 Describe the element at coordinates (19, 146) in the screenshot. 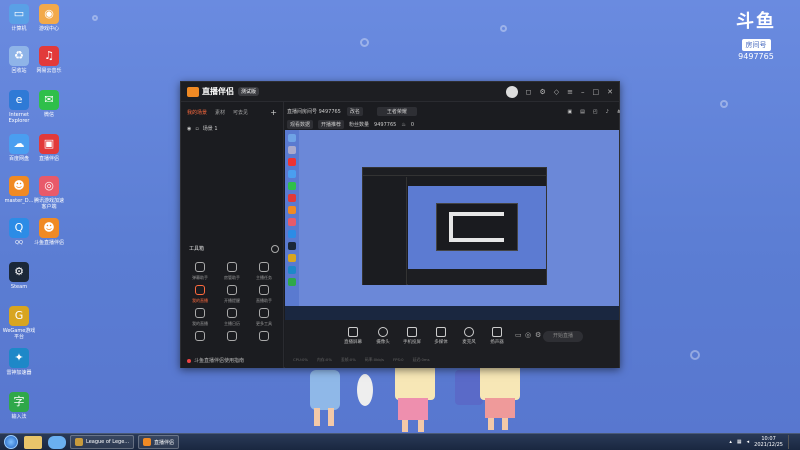

I see `desktop-icon-baidu-netdisk: ☁ 百度网盘` at that location.